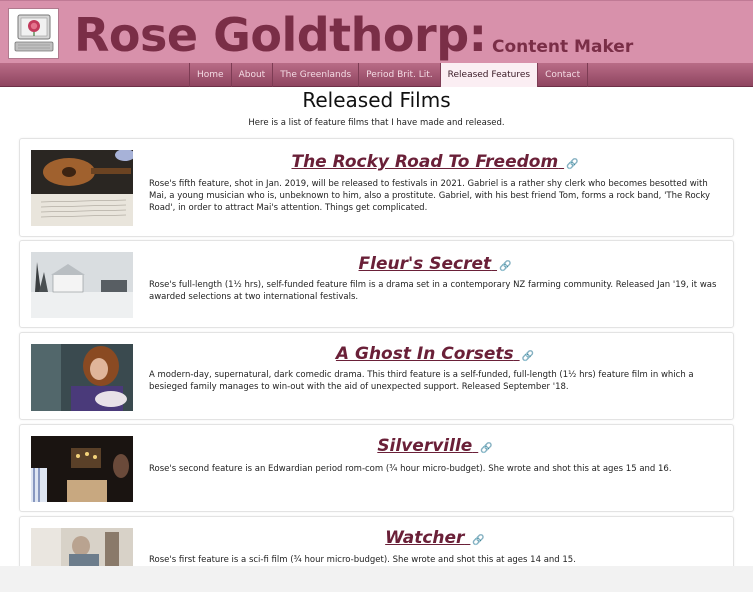 Image resolution: width=753 pixels, height=592 pixels. I want to click on nav-item-released-features: Released Features, so click(488, 75).